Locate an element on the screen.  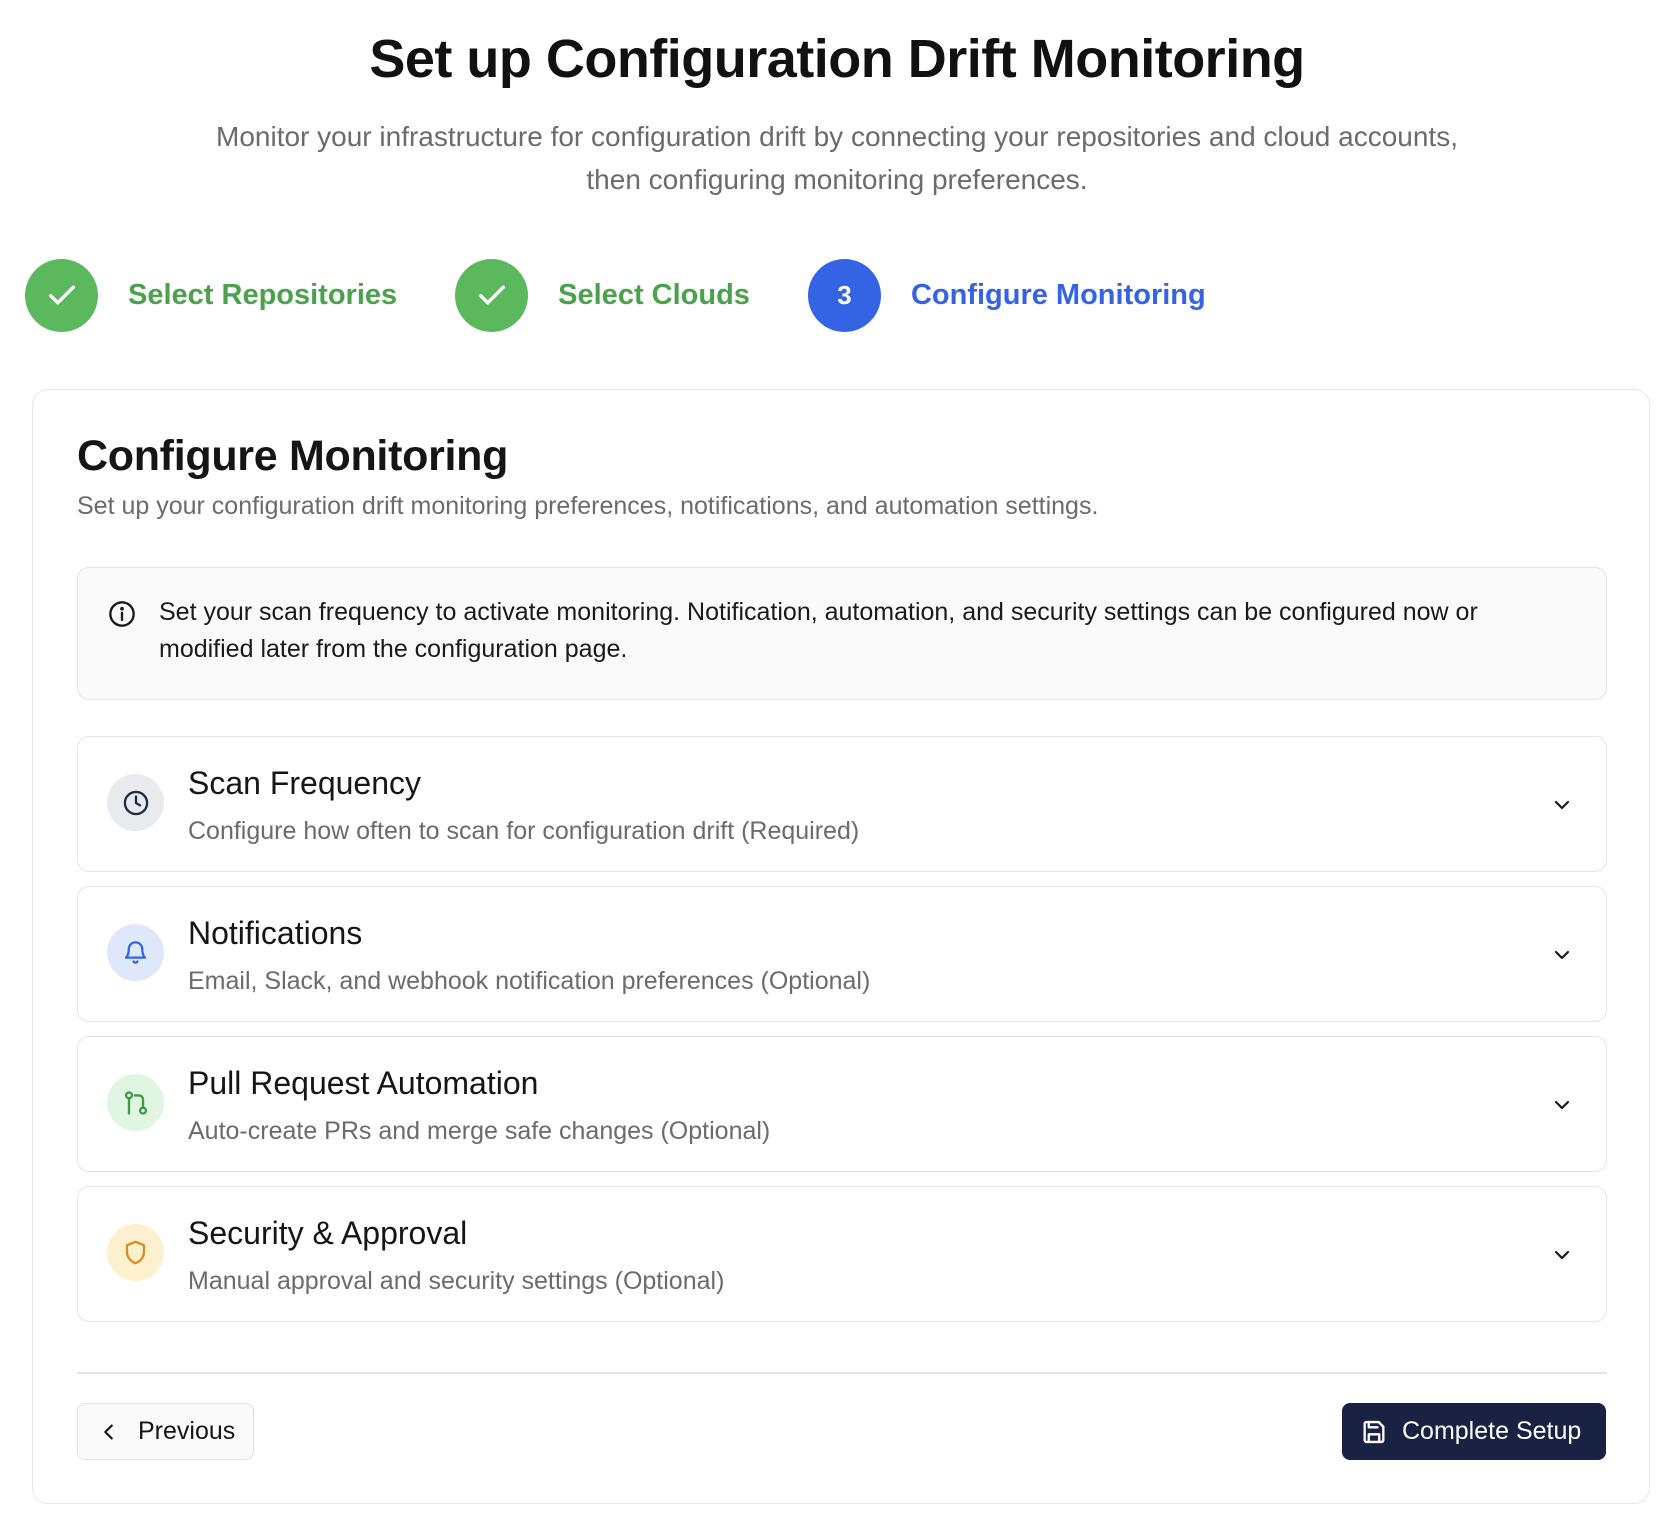
step-select-repositories: Select Repositories is located at coordinates (211, 295).